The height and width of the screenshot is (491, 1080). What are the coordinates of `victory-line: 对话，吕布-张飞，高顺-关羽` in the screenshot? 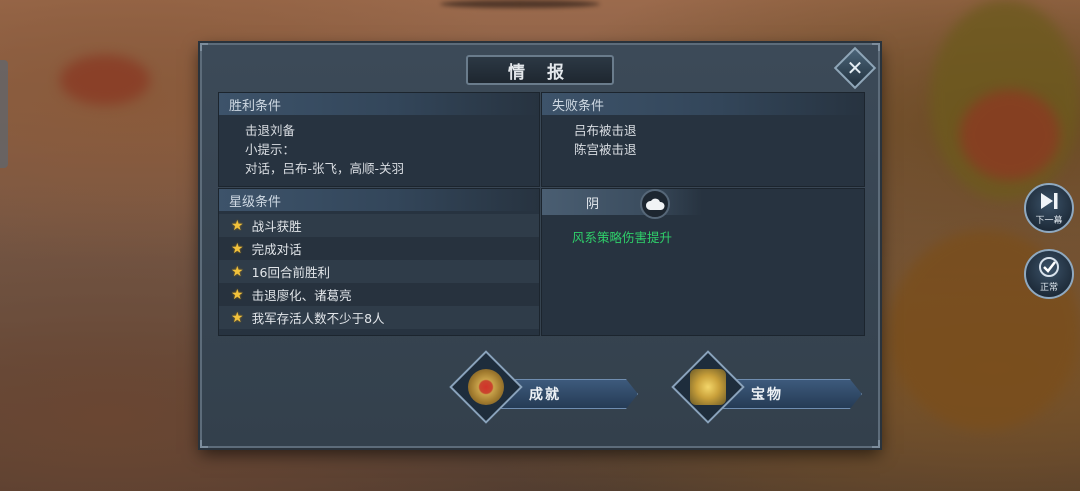 It's located at (325, 168).